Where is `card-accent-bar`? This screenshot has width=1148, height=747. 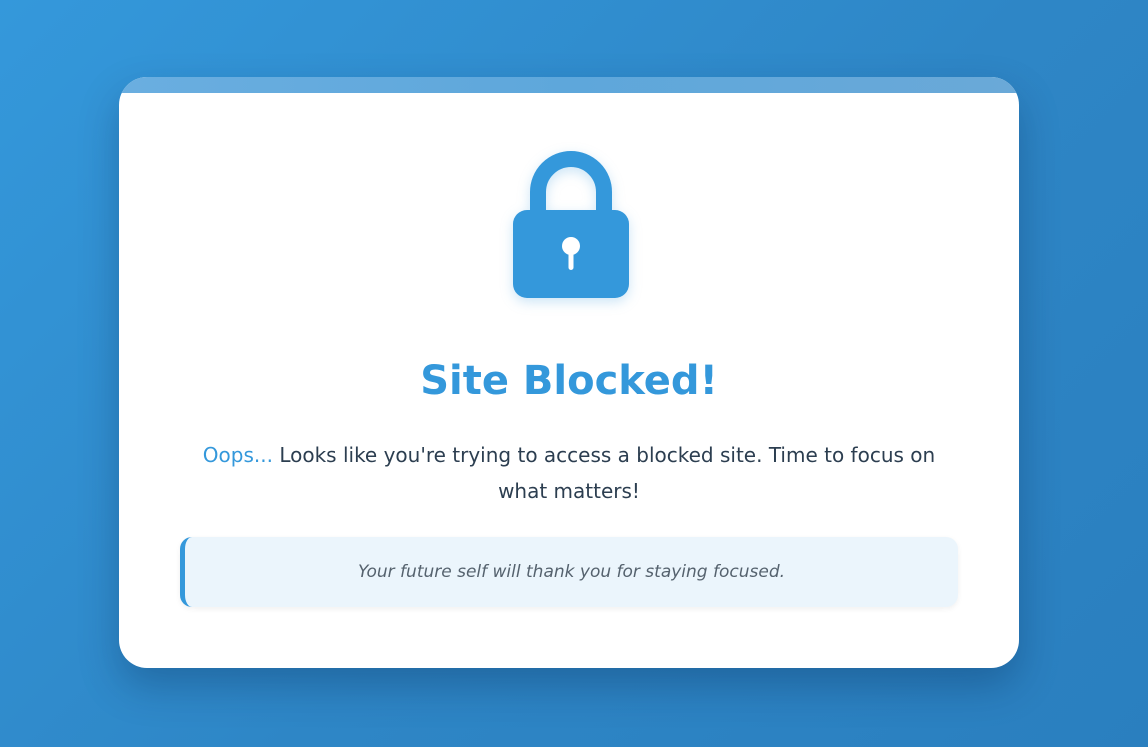 card-accent-bar is located at coordinates (569, 85).